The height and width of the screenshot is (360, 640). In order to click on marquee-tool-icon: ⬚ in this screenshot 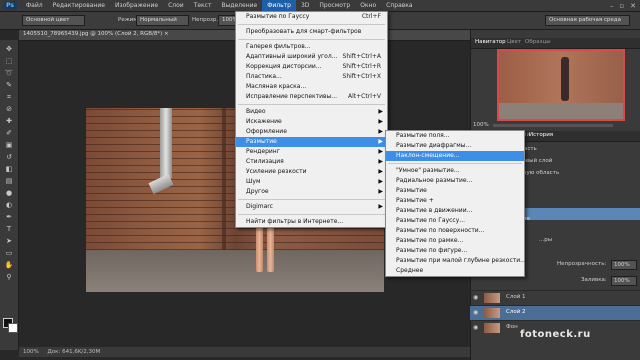, I will do `click(9, 61)`.